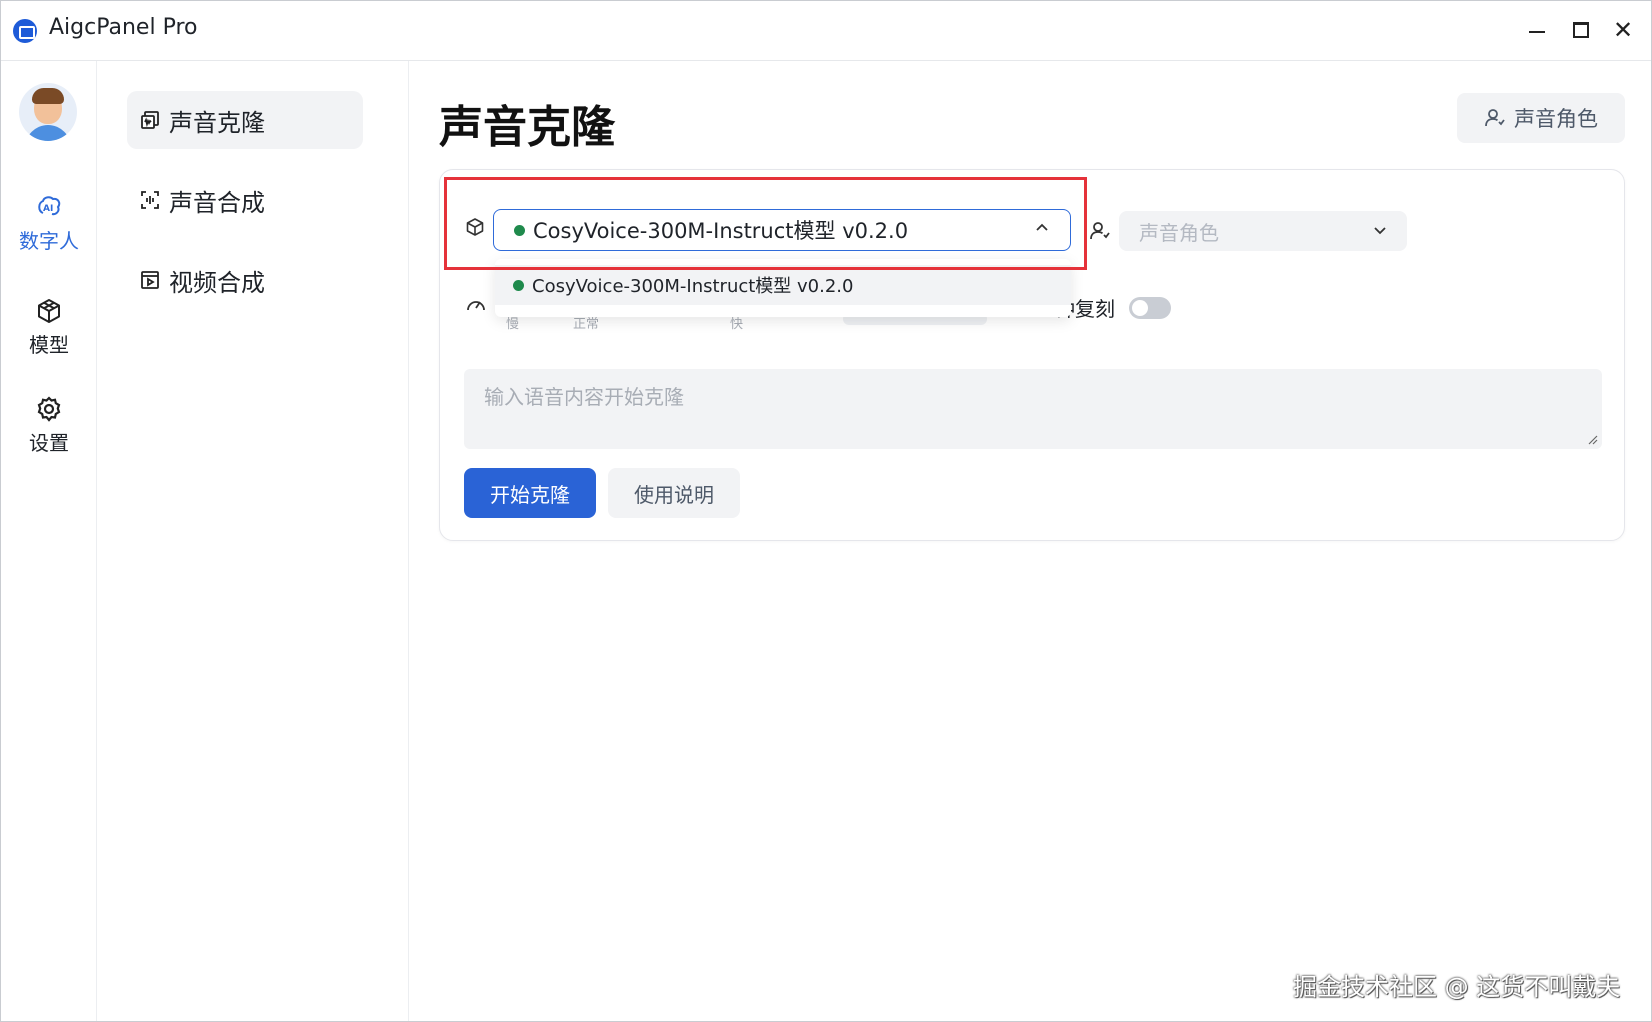 The width and height of the screenshot is (1652, 1022). I want to click on clone-toggle, so click(1150, 308).